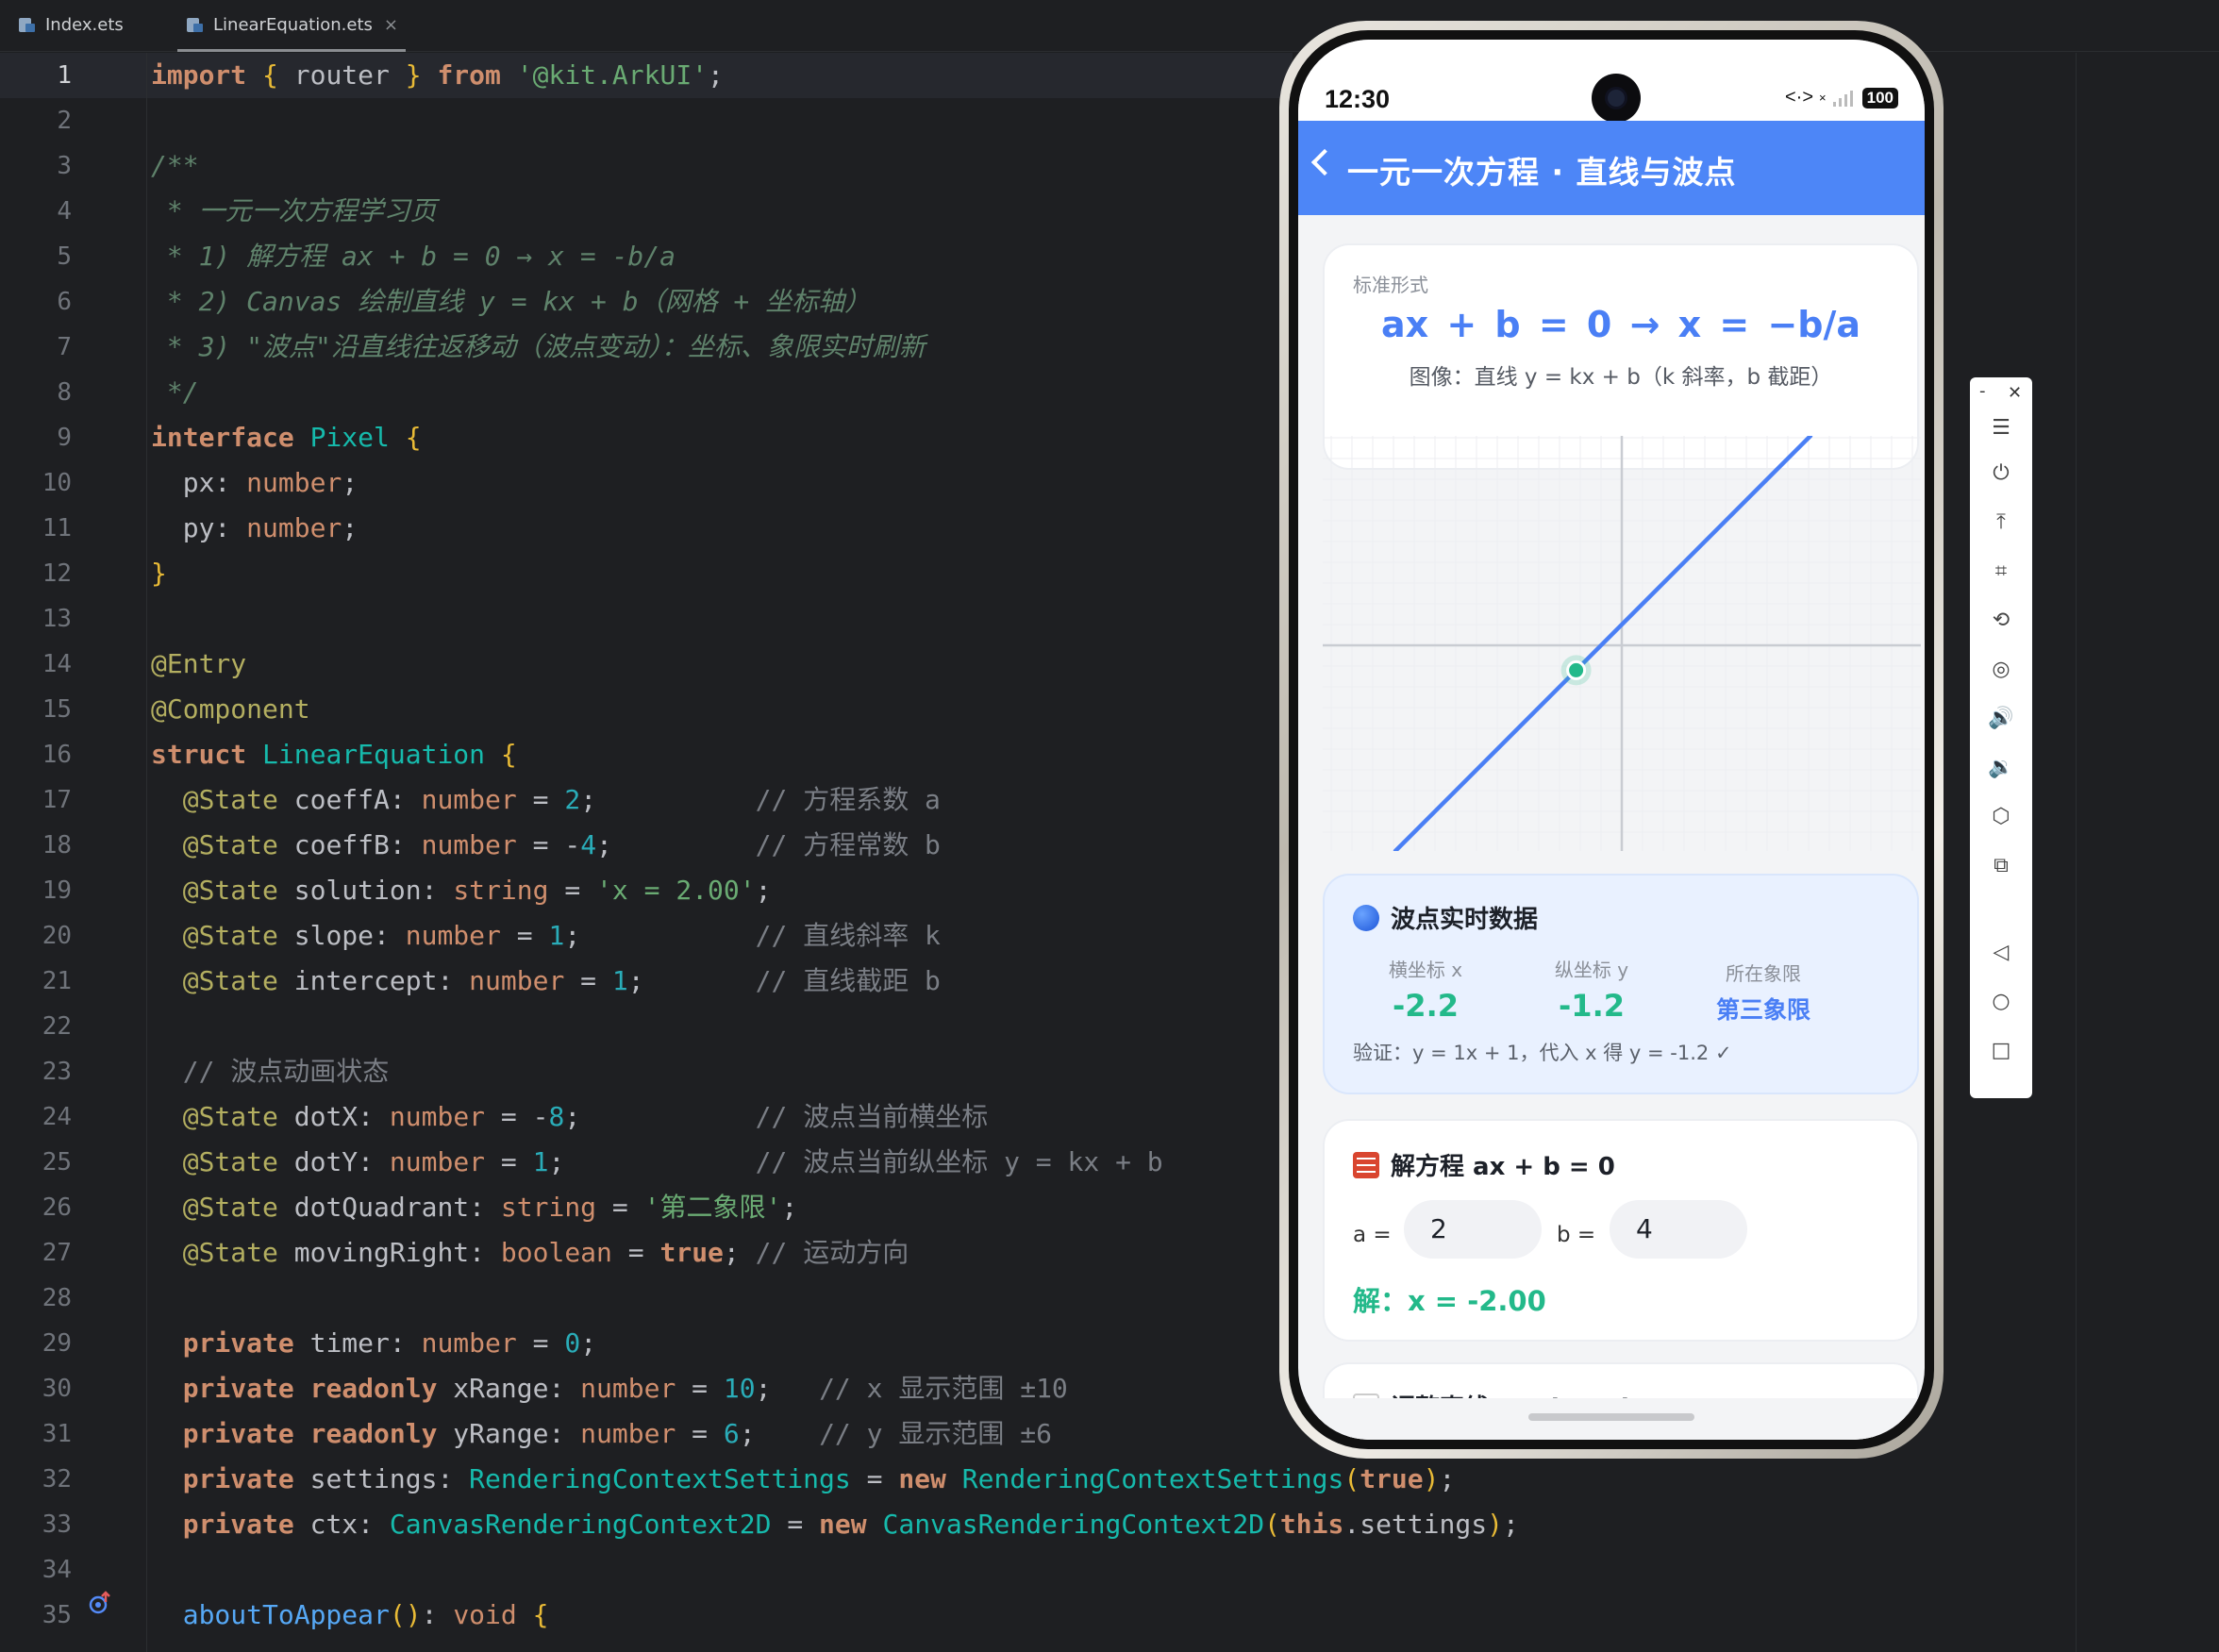  Describe the element at coordinates (57, 1026) in the screenshot. I see `line-number: 22` at that location.